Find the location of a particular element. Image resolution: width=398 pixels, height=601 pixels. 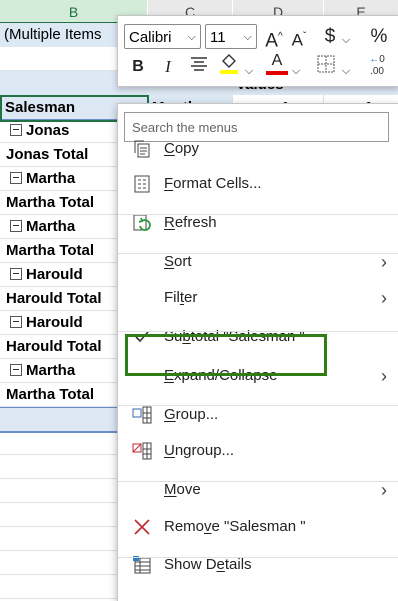

font-color-icon: A is located at coordinates (277, 64).